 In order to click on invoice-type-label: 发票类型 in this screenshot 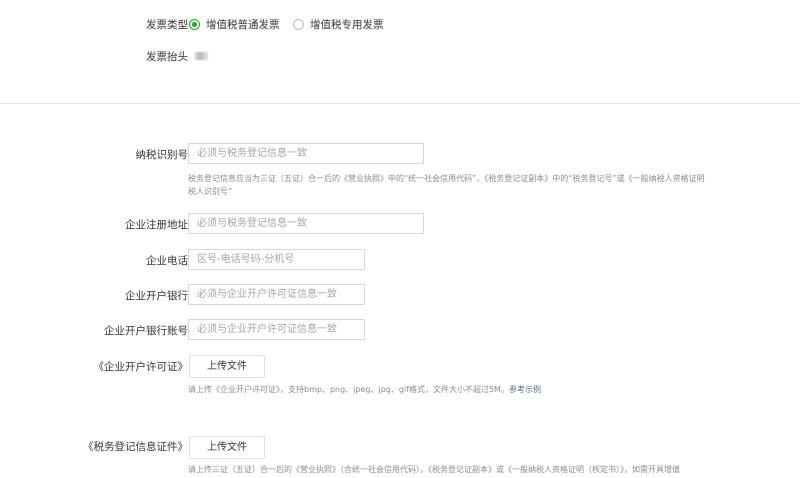, I will do `click(167, 25)`.